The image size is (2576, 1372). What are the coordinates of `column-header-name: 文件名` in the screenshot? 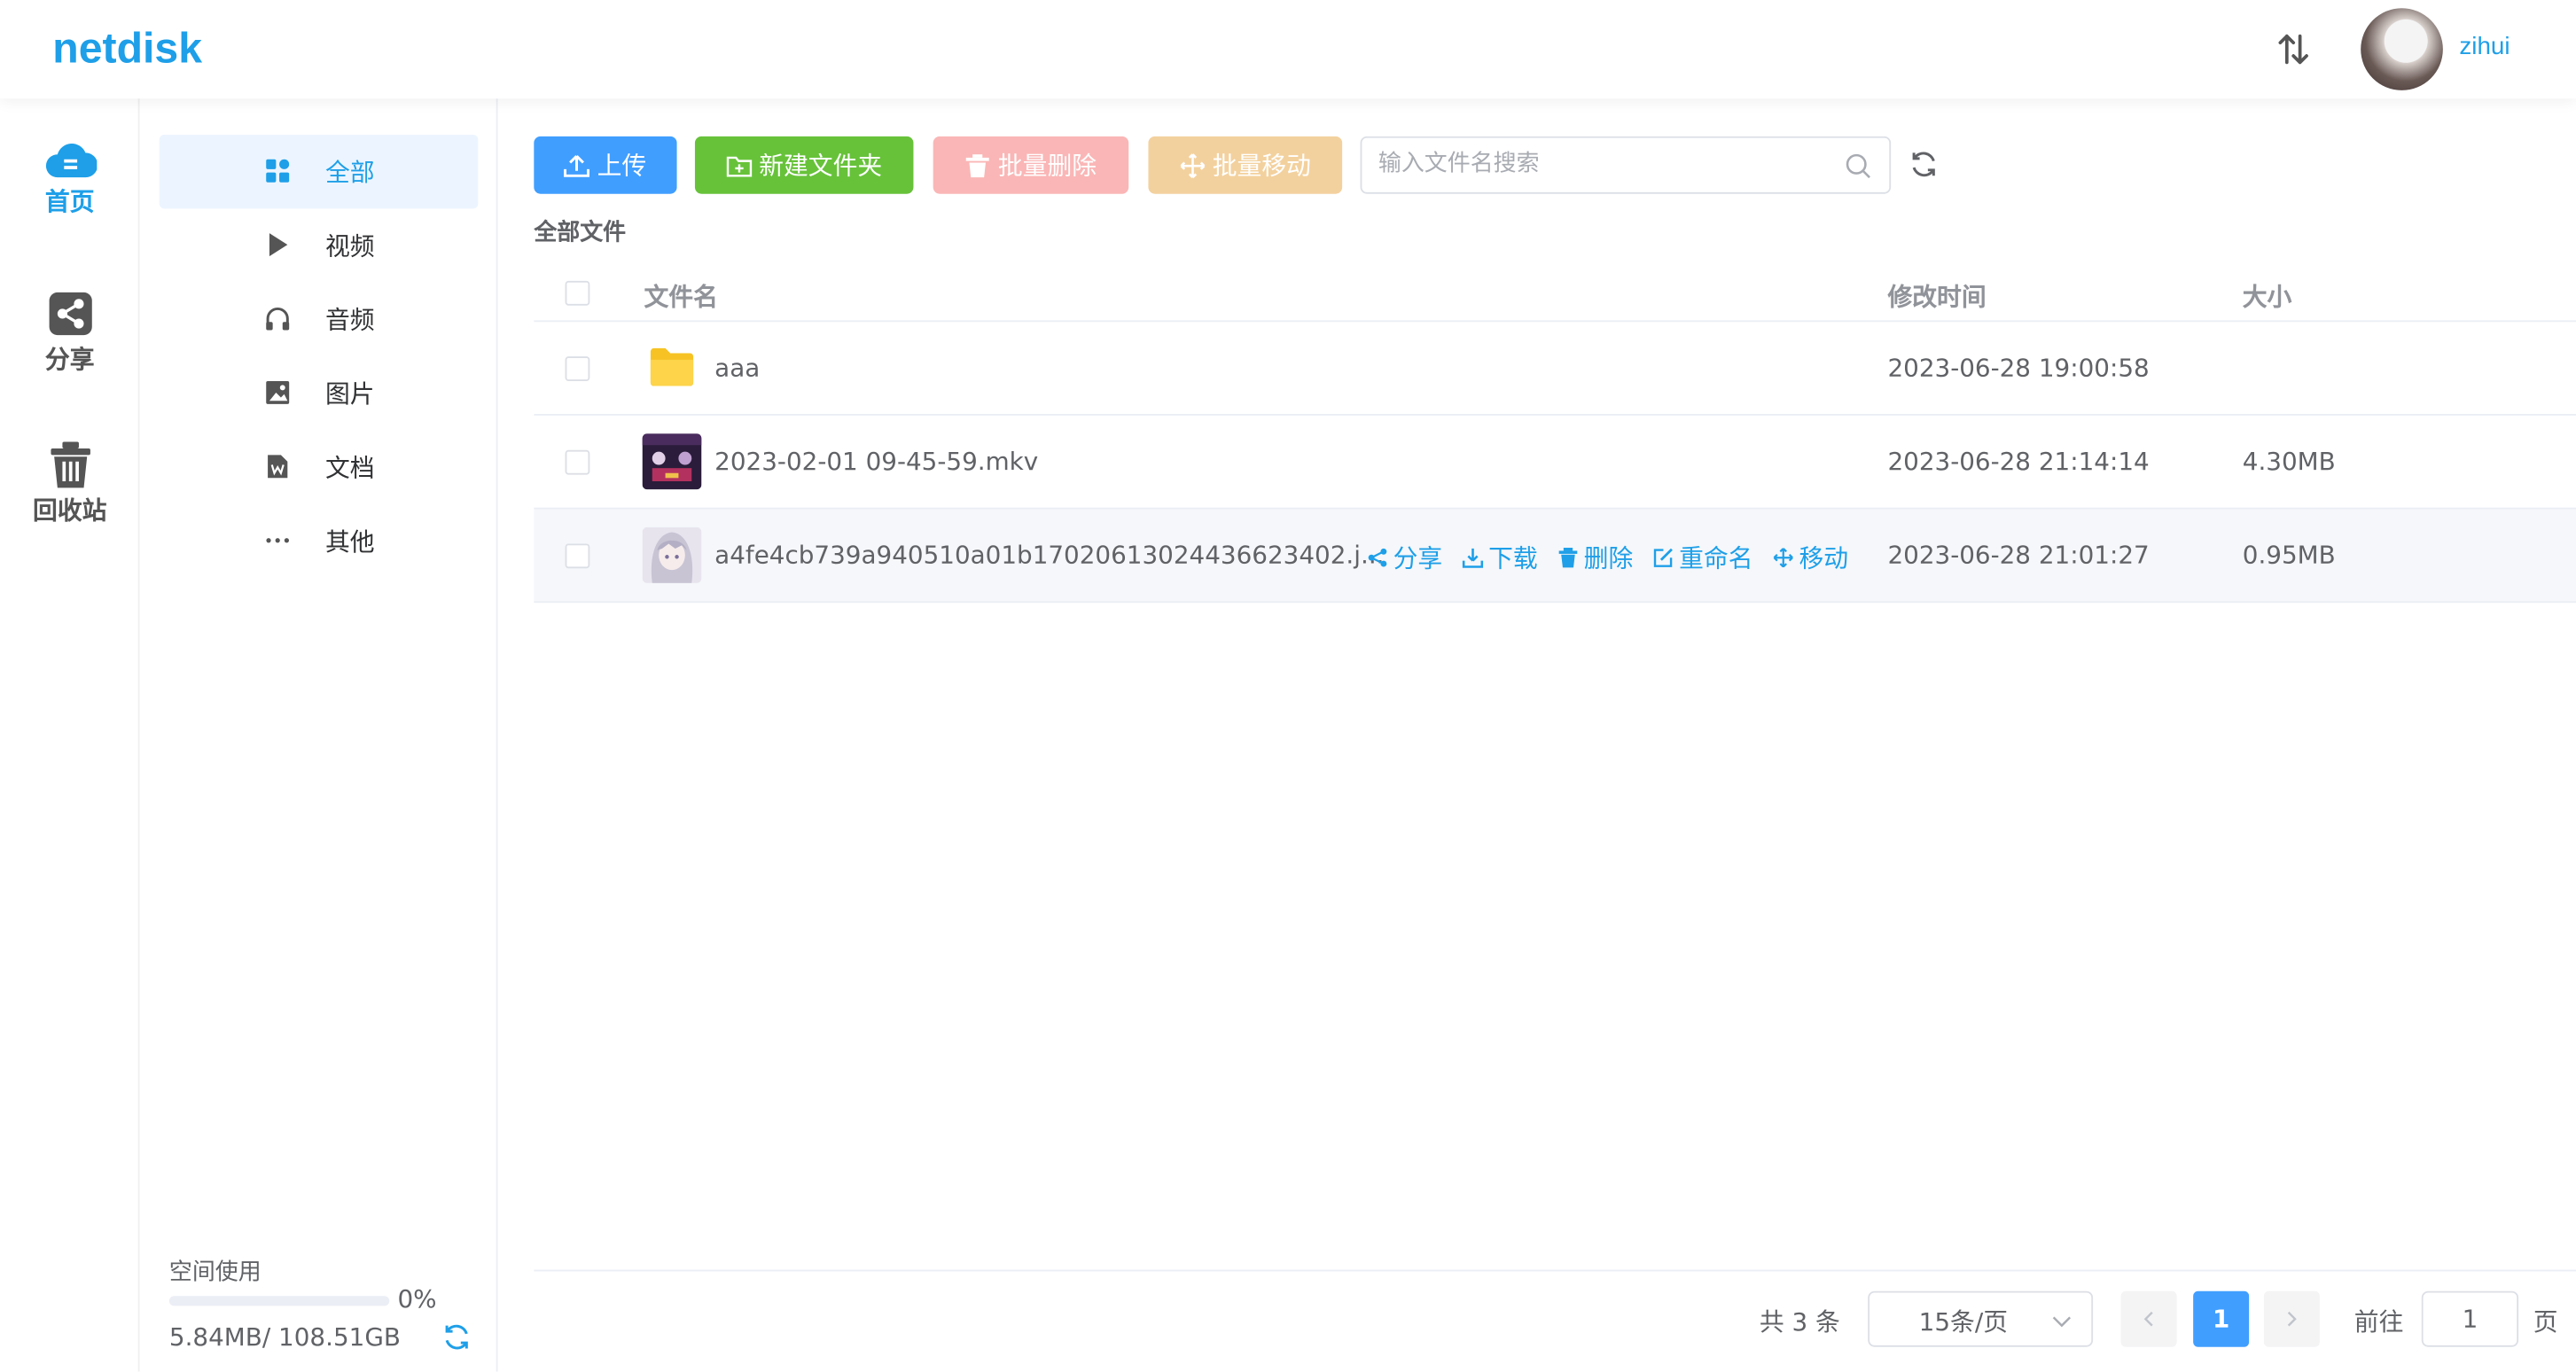 It's located at (680, 296).